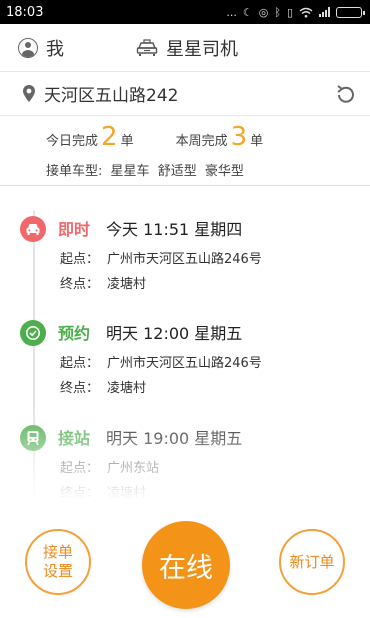 Image resolution: width=370 pixels, height=618 pixels. I want to click on settings-label-line2: 设置, so click(57, 571).